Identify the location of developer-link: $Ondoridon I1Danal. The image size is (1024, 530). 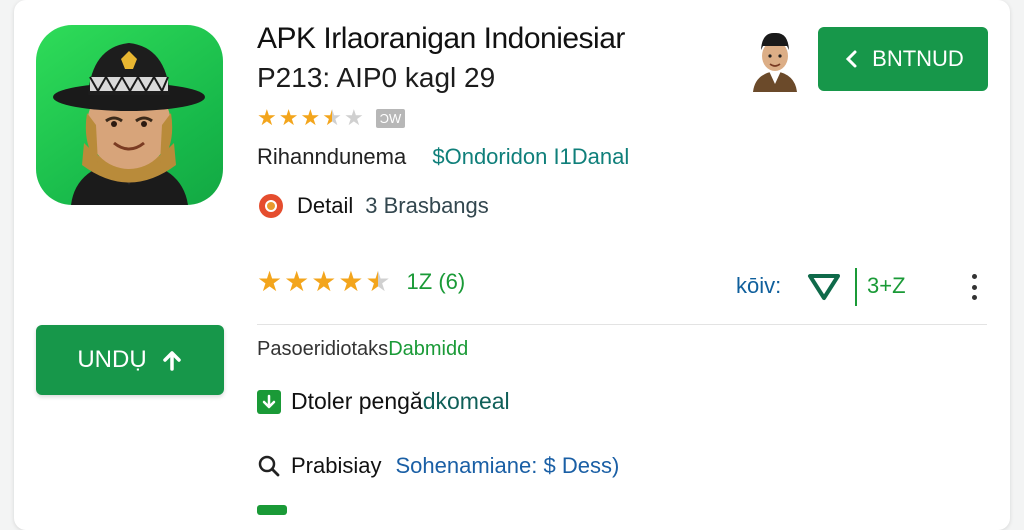
(530, 156).